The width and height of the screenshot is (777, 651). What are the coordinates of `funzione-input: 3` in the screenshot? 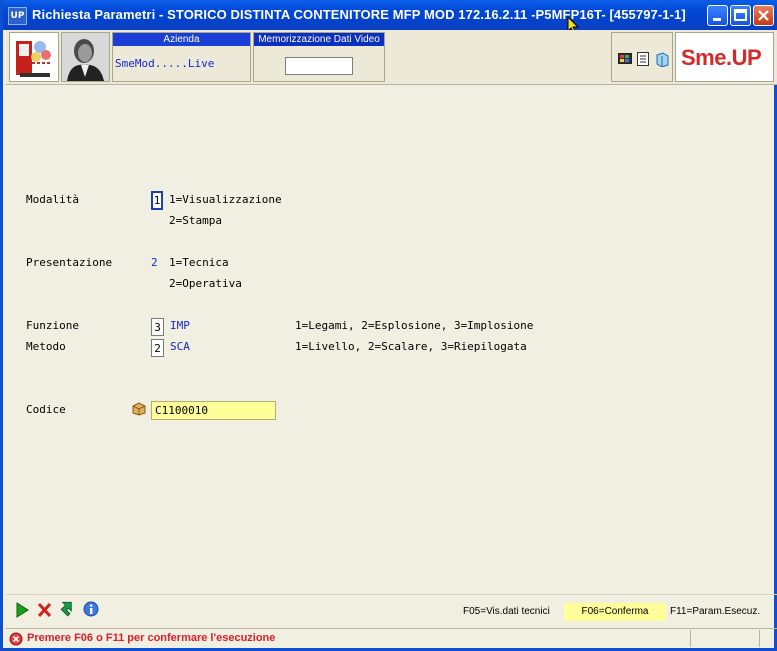 It's located at (157, 327).